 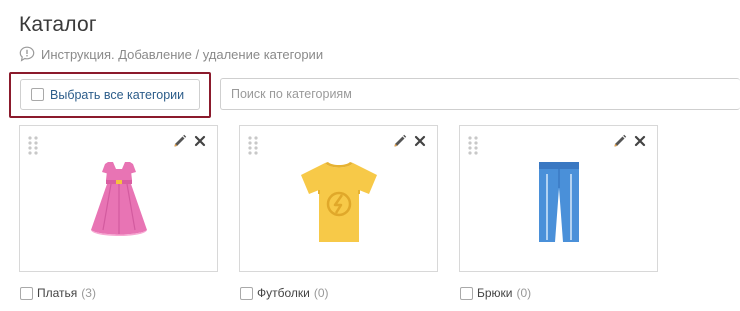 What do you see at coordinates (480, 94) in the screenshot?
I see `category-search-input` at bounding box center [480, 94].